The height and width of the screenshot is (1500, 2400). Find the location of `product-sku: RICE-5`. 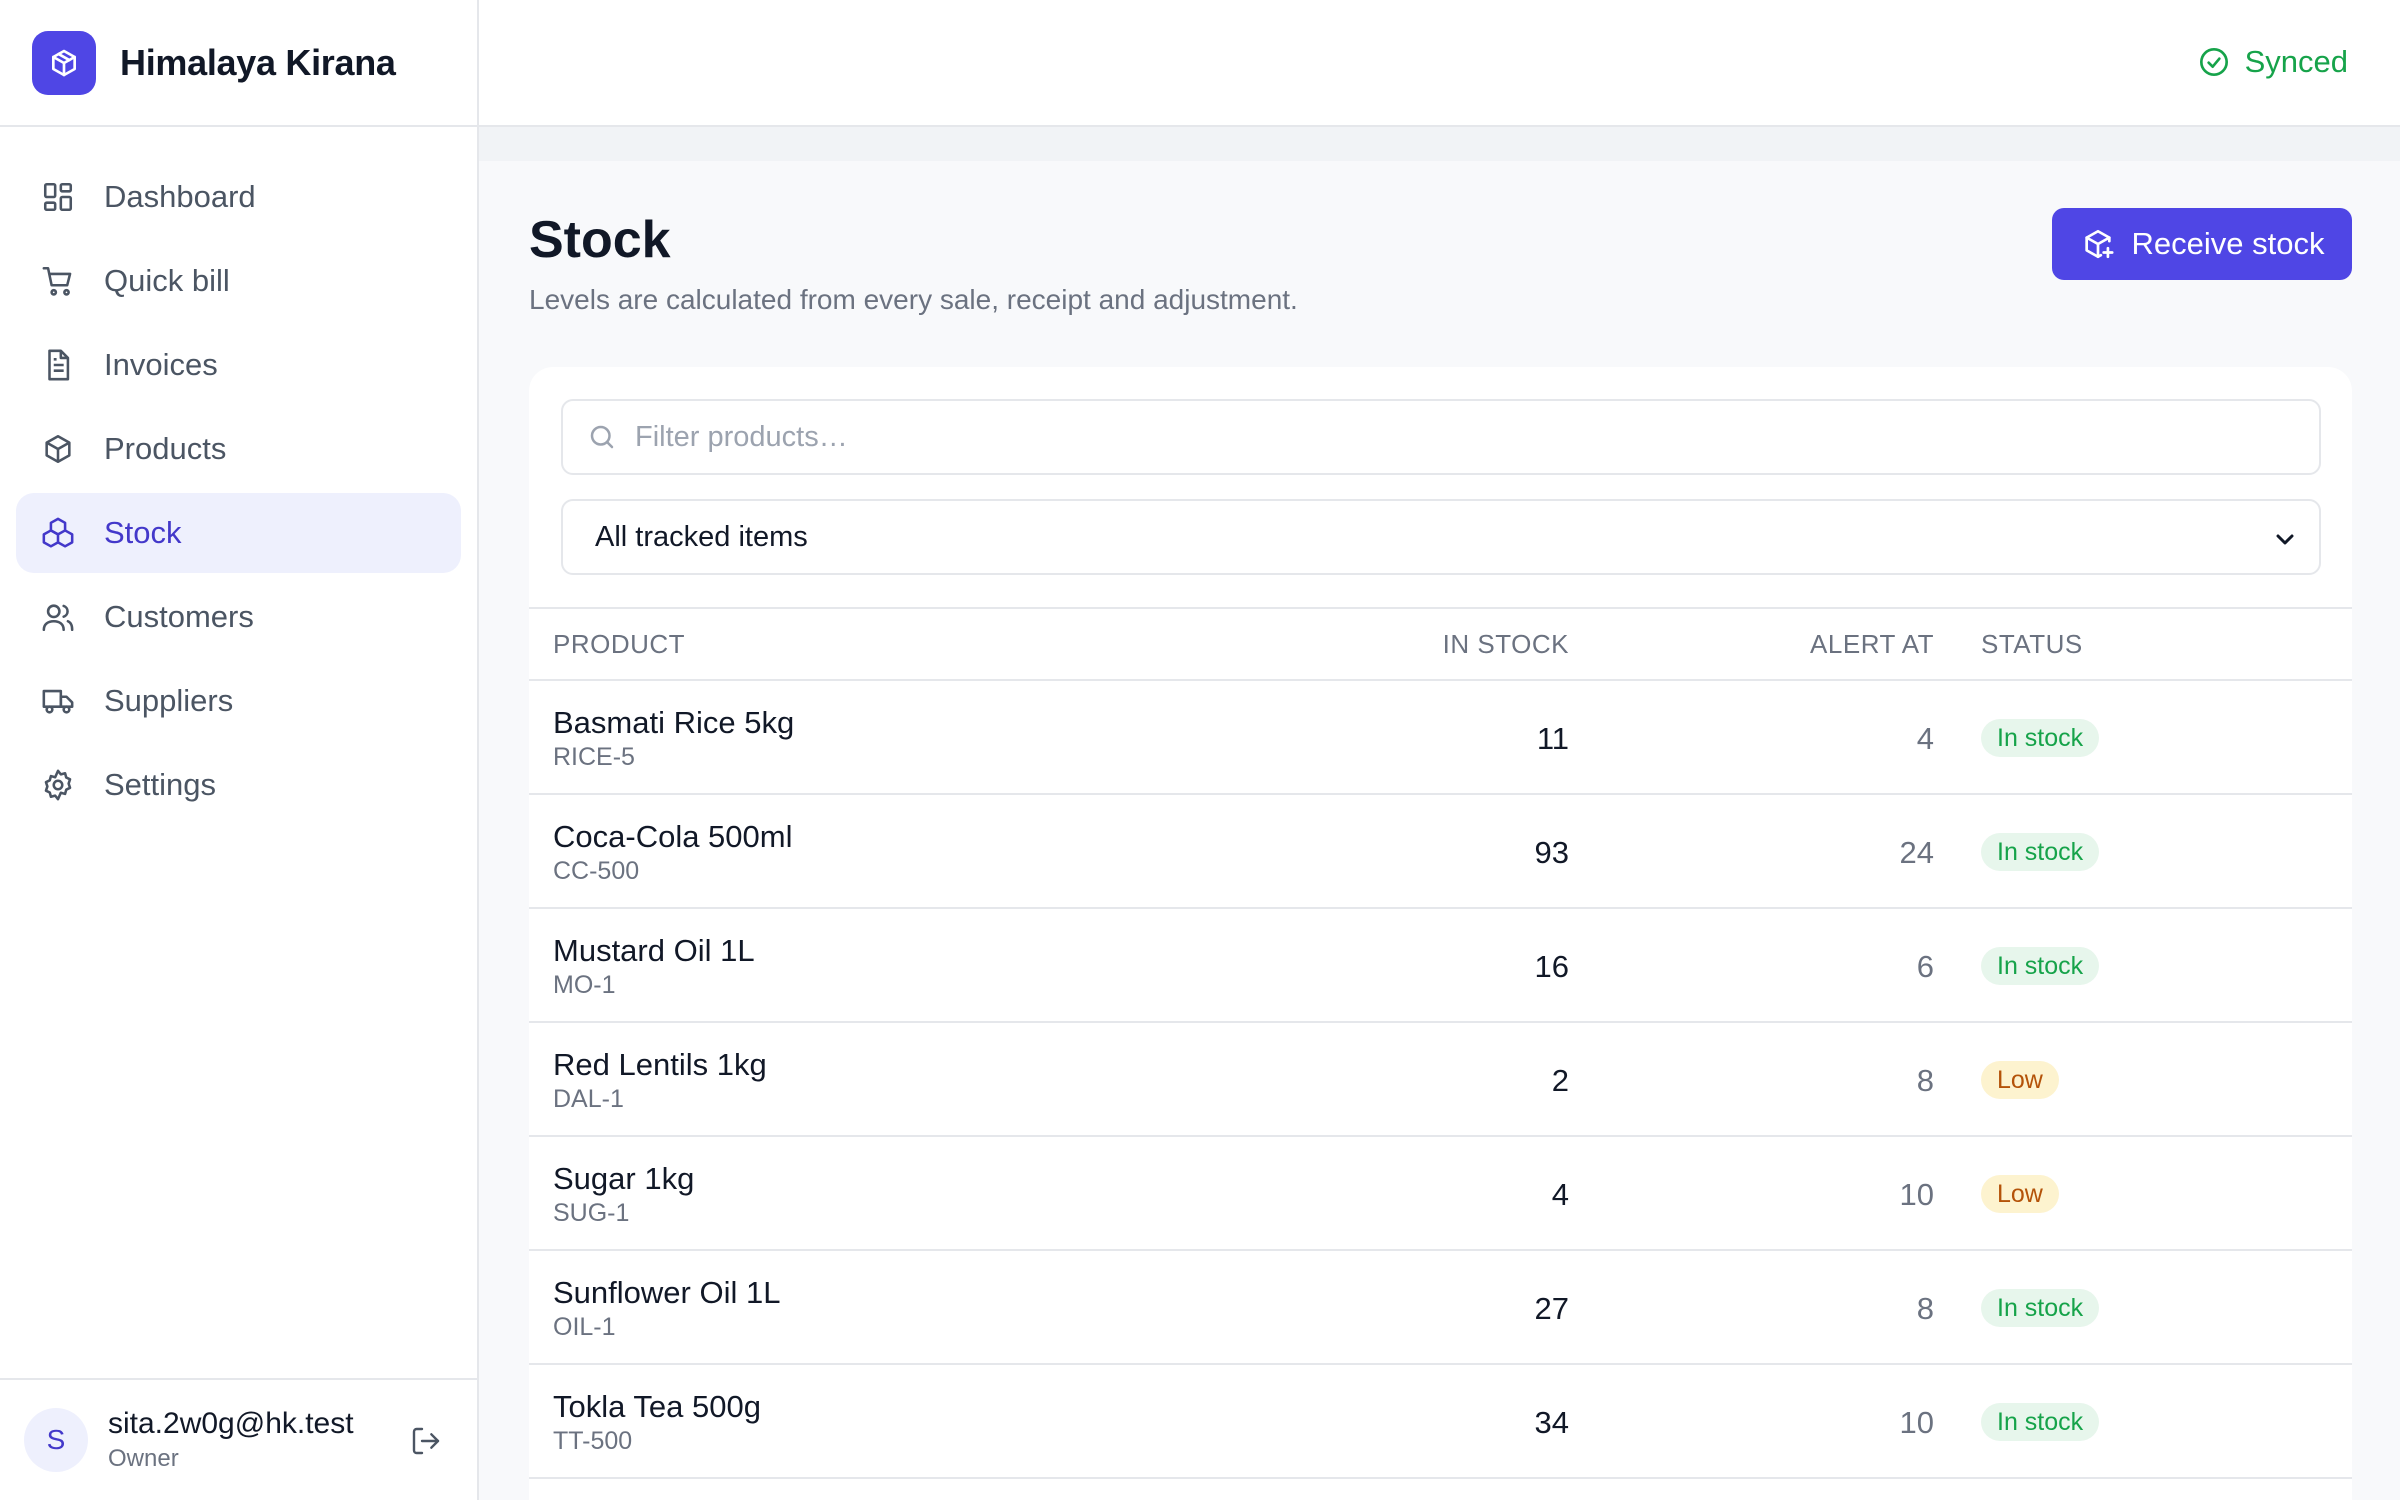

product-sku: RICE-5 is located at coordinates (594, 757).